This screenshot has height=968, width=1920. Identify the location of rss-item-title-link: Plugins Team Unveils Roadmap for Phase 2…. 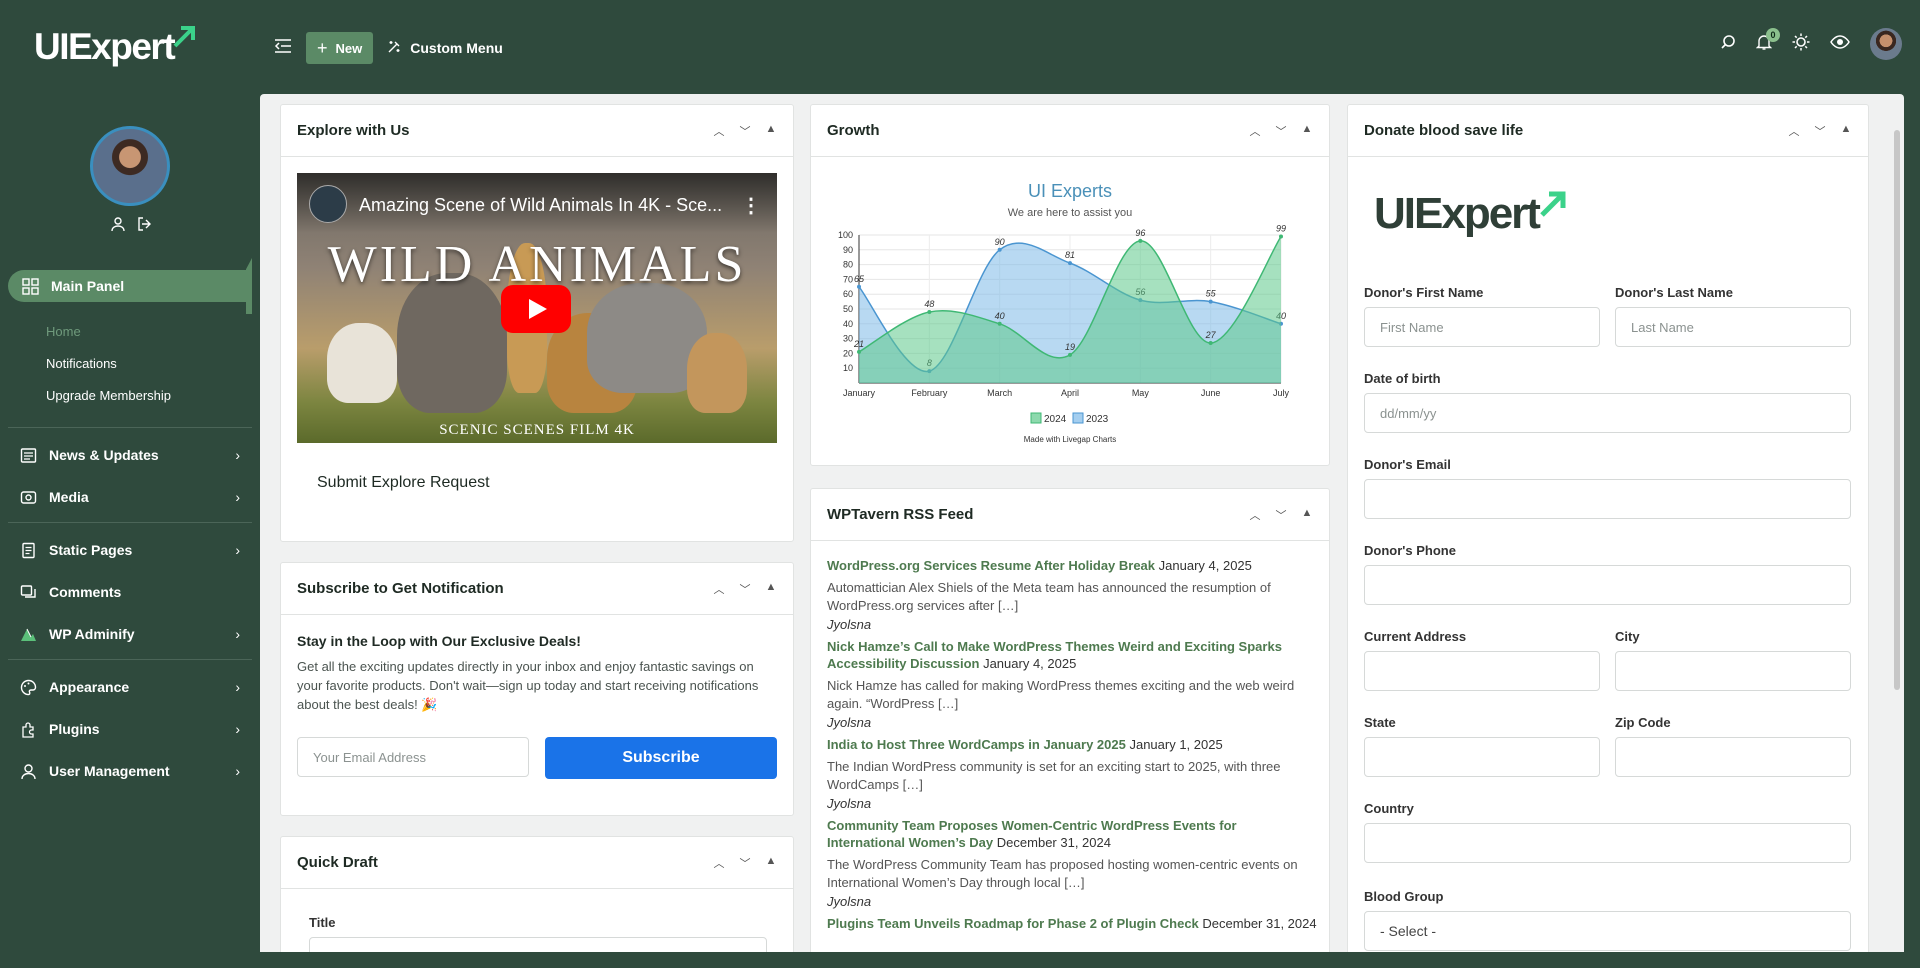
(1013, 923).